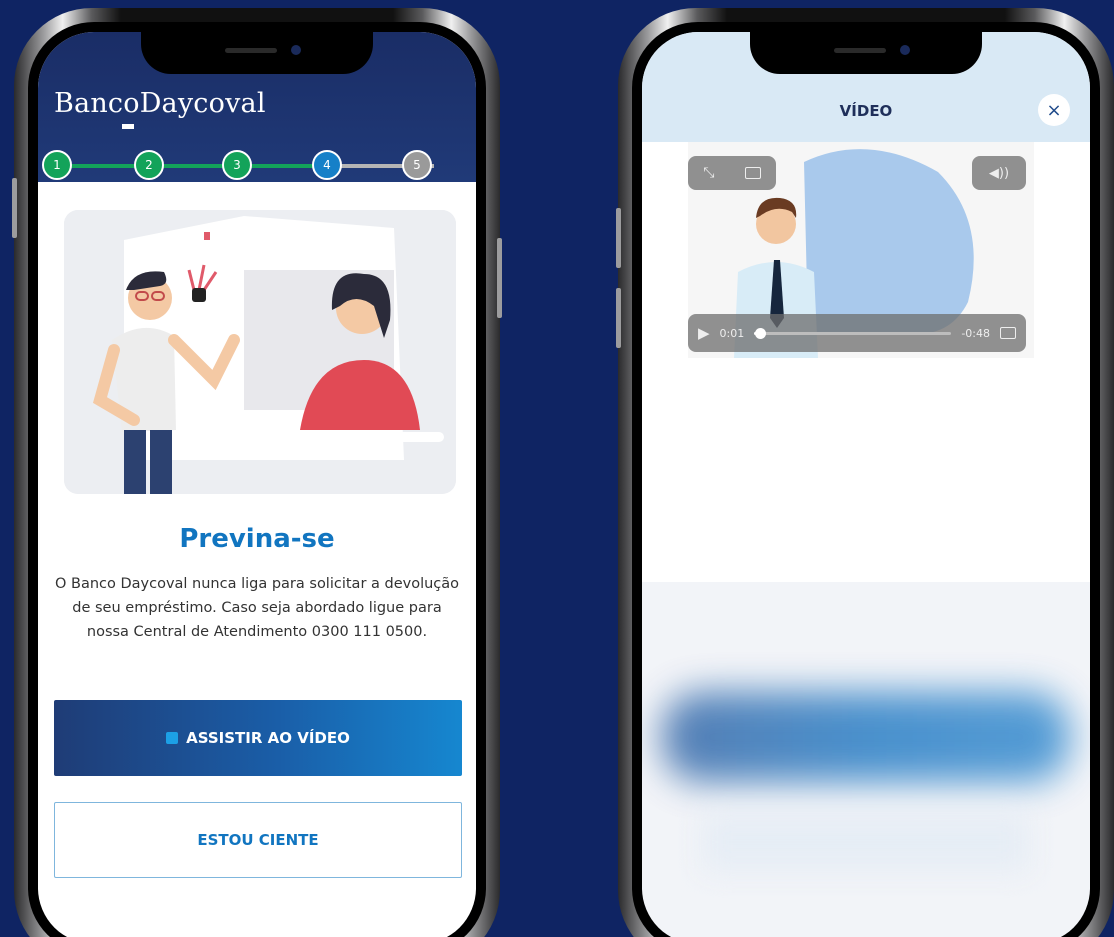 Image resolution: width=1114 pixels, height=937 pixels. I want to click on bank-logo-text: BancoDaycoval, so click(160, 103).